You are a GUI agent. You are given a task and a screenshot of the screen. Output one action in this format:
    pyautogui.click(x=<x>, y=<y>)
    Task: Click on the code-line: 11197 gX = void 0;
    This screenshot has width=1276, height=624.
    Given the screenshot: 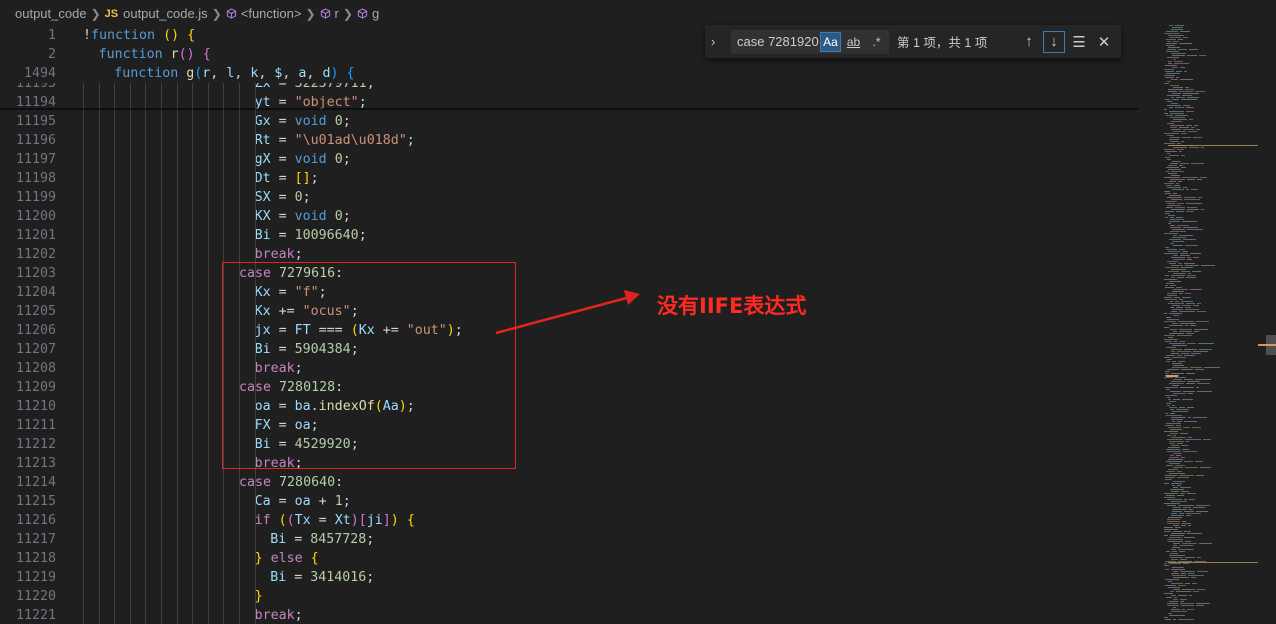 What is the action you would take?
    pyautogui.click(x=580, y=159)
    